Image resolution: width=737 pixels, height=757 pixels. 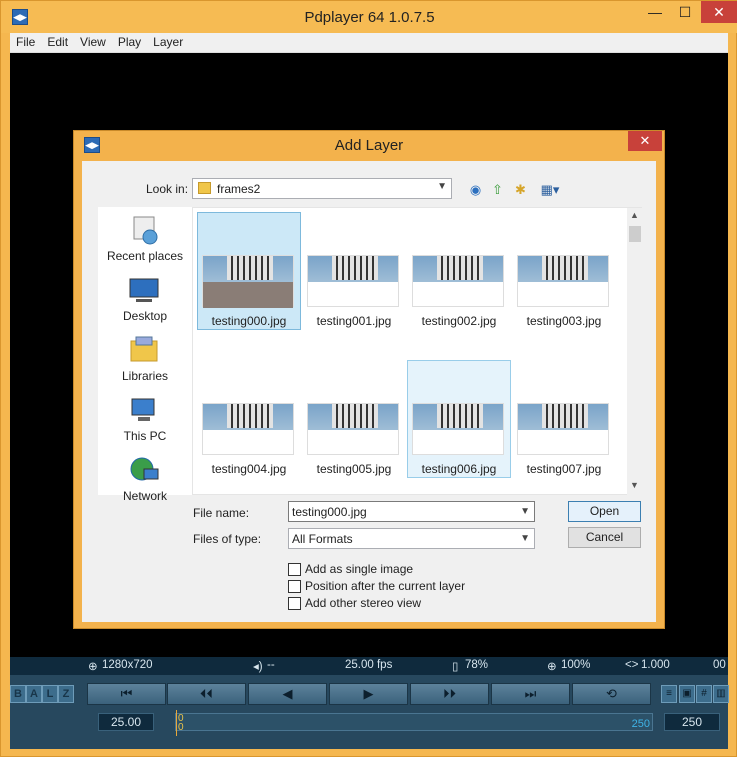 I want to click on place-network: Network, so click(x=145, y=485).